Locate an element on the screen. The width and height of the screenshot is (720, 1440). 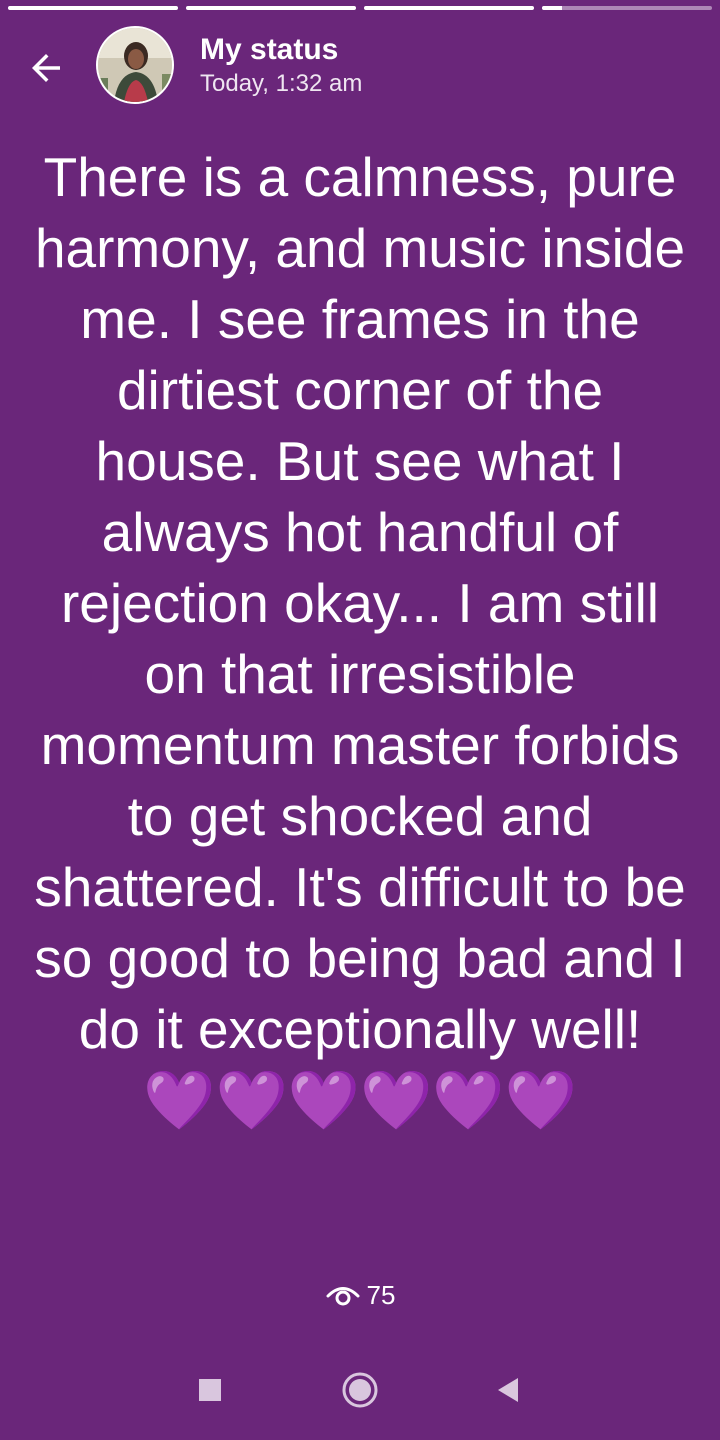
avatar is located at coordinates (135, 65).